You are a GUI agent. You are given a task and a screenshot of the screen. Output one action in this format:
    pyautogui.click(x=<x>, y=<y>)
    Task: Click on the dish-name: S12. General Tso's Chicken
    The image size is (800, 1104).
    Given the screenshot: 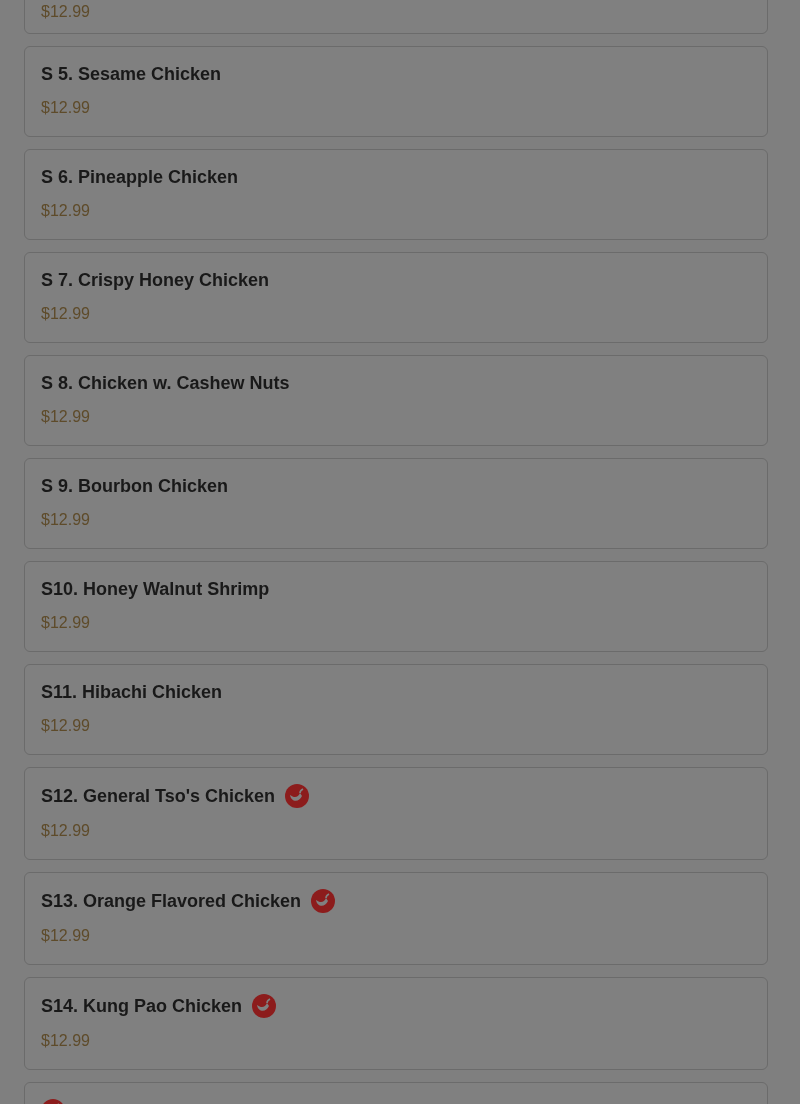 What is the action you would take?
    pyautogui.click(x=158, y=796)
    